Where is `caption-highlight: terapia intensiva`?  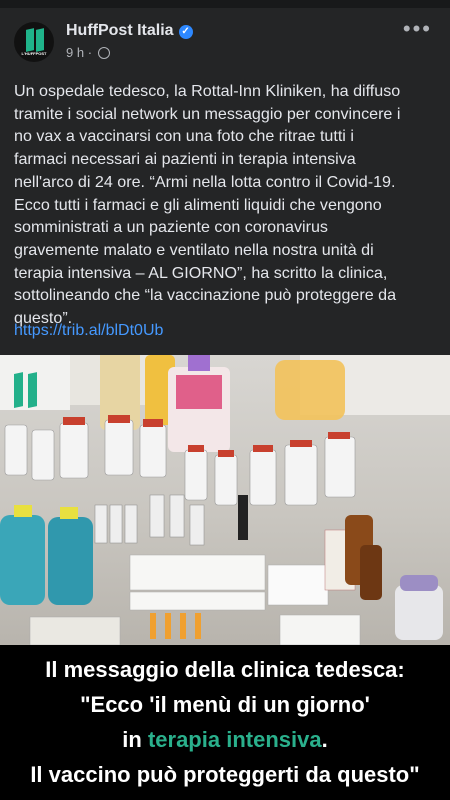
caption-highlight: terapia intensiva is located at coordinates (234, 739).